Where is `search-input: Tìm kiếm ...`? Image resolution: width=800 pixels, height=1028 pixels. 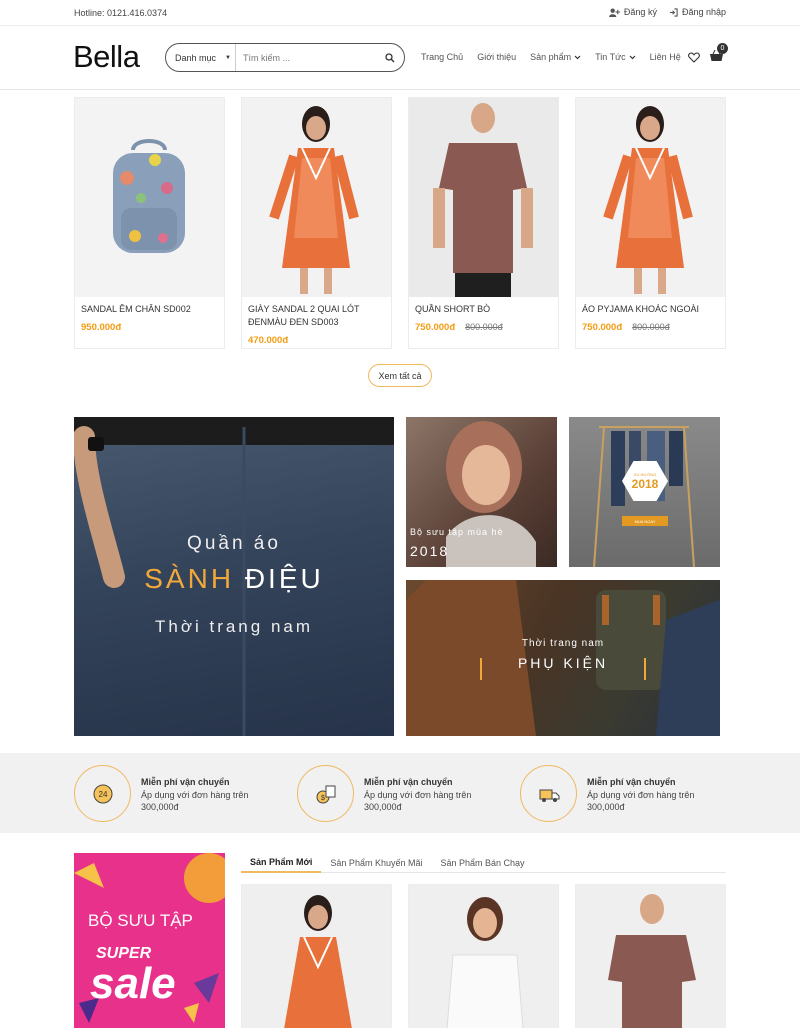 search-input: Tìm kiếm ... is located at coordinates (306, 57).